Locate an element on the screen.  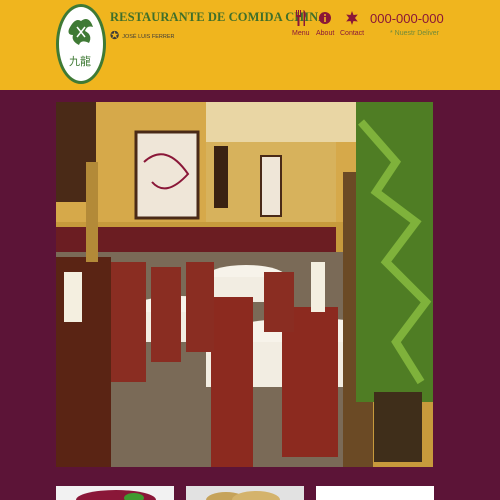
fork-knife-icon is located at coordinates (300, 18).